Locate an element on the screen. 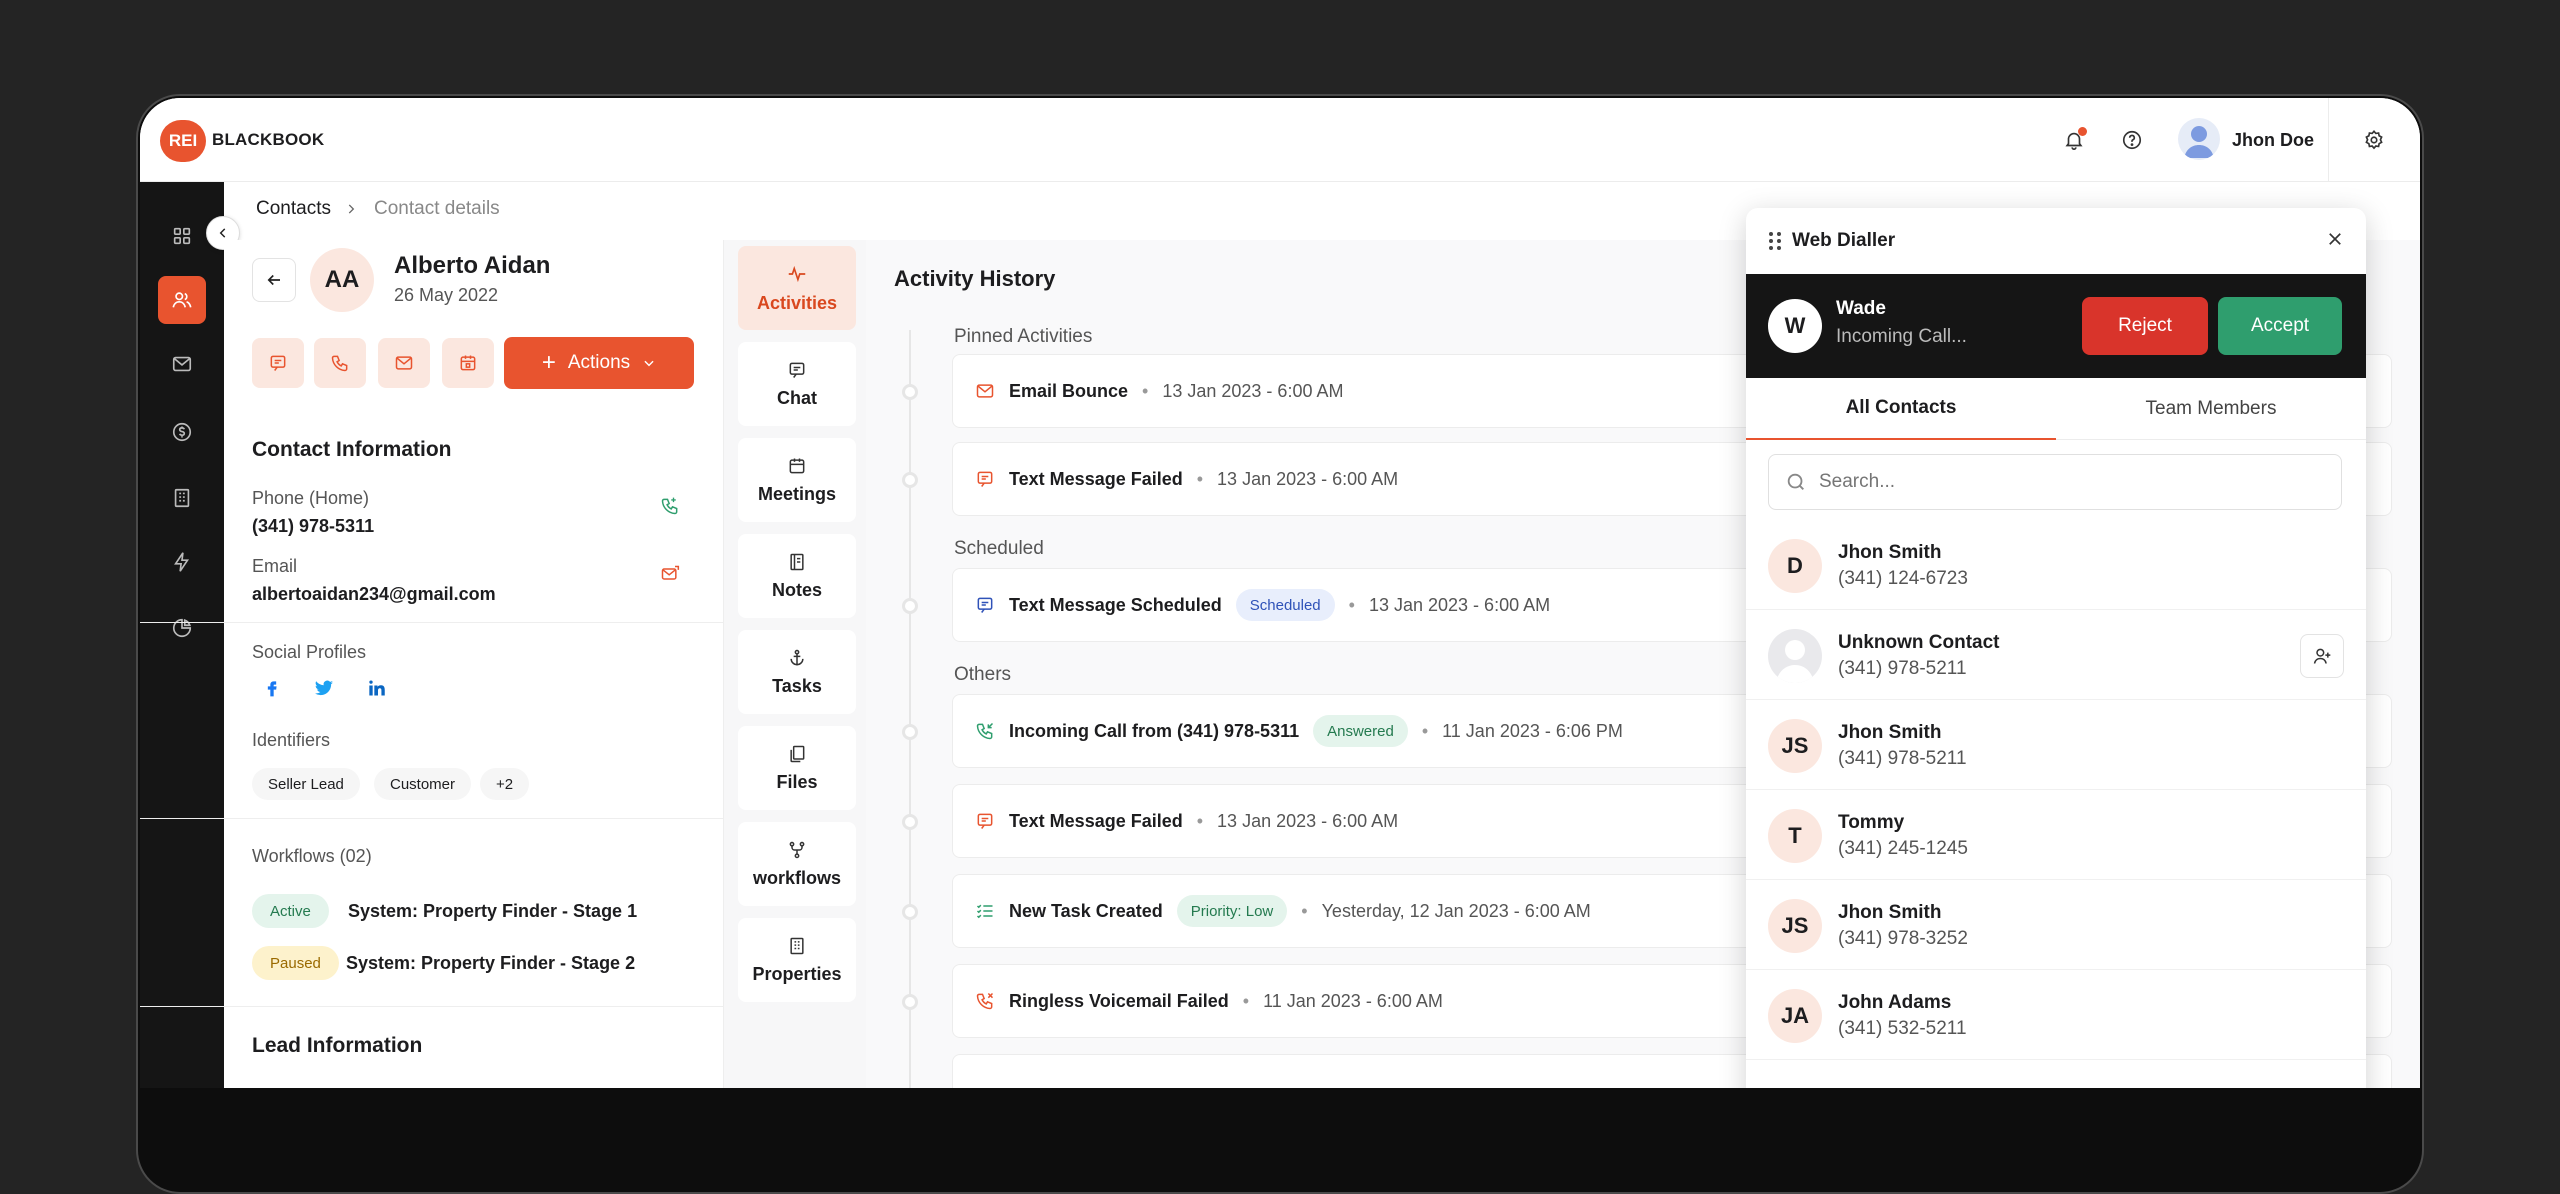 This screenshot has height=1194, width=2560. email-label: Email is located at coordinates (275, 566).